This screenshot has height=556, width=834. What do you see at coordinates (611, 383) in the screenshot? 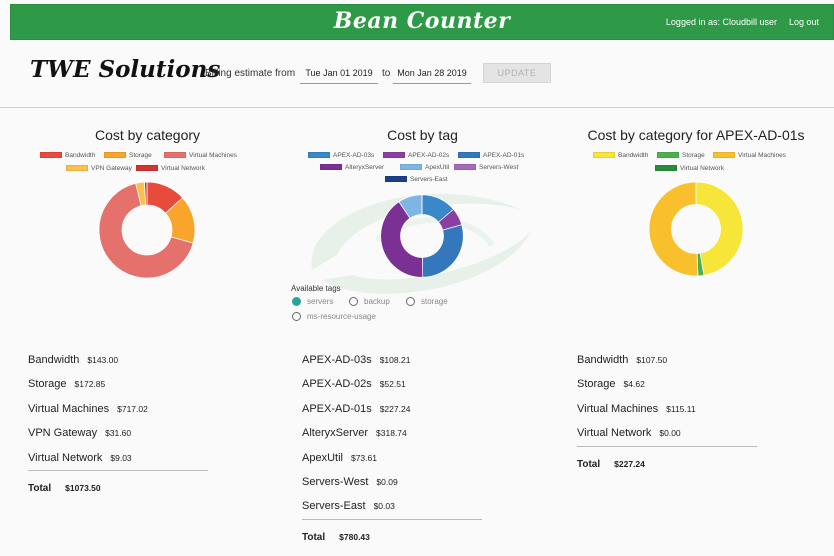
I see `cost-row-storage: Storage $4.62` at bounding box center [611, 383].